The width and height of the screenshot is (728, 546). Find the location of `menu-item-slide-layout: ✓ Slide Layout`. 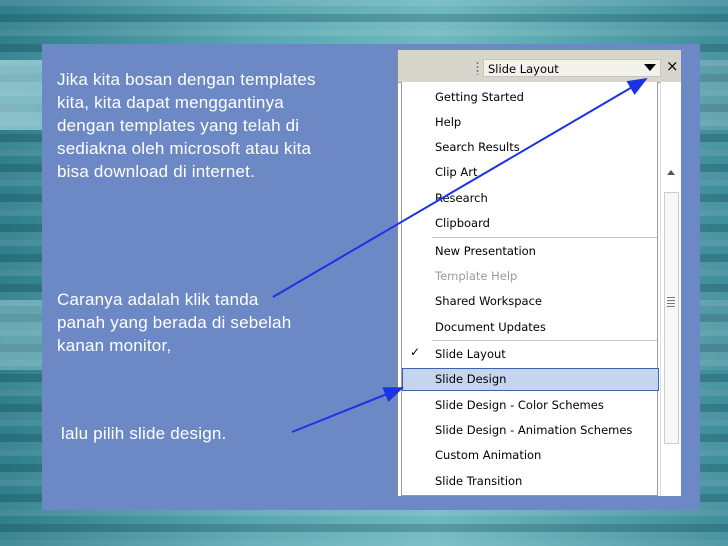

menu-item-slide-layout: ✓ Slide Layout is located at coordinates (529, 354).